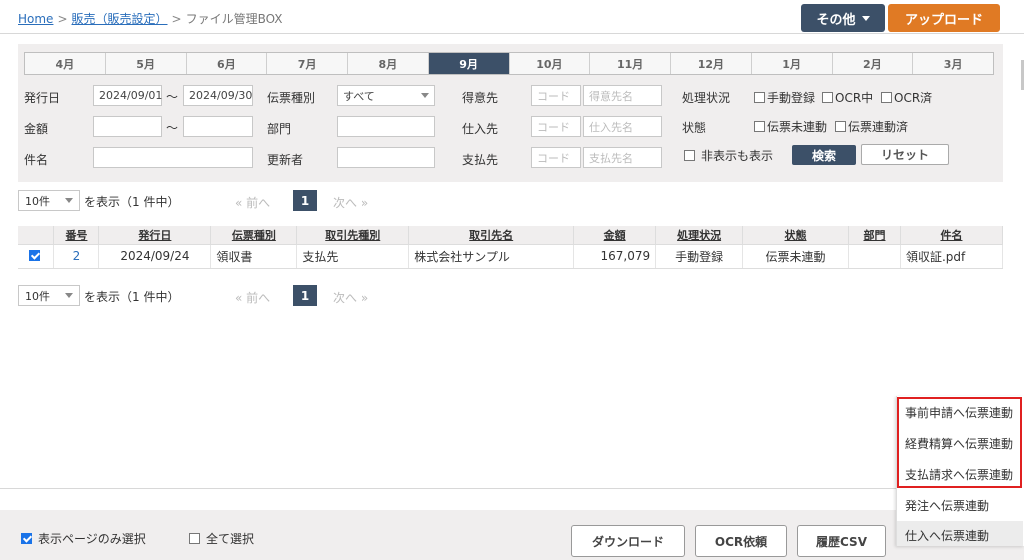  Describe the element at coordinates (841, 541) in the screenshot. I see `history-csv-button: 履歴CSV` at that location.